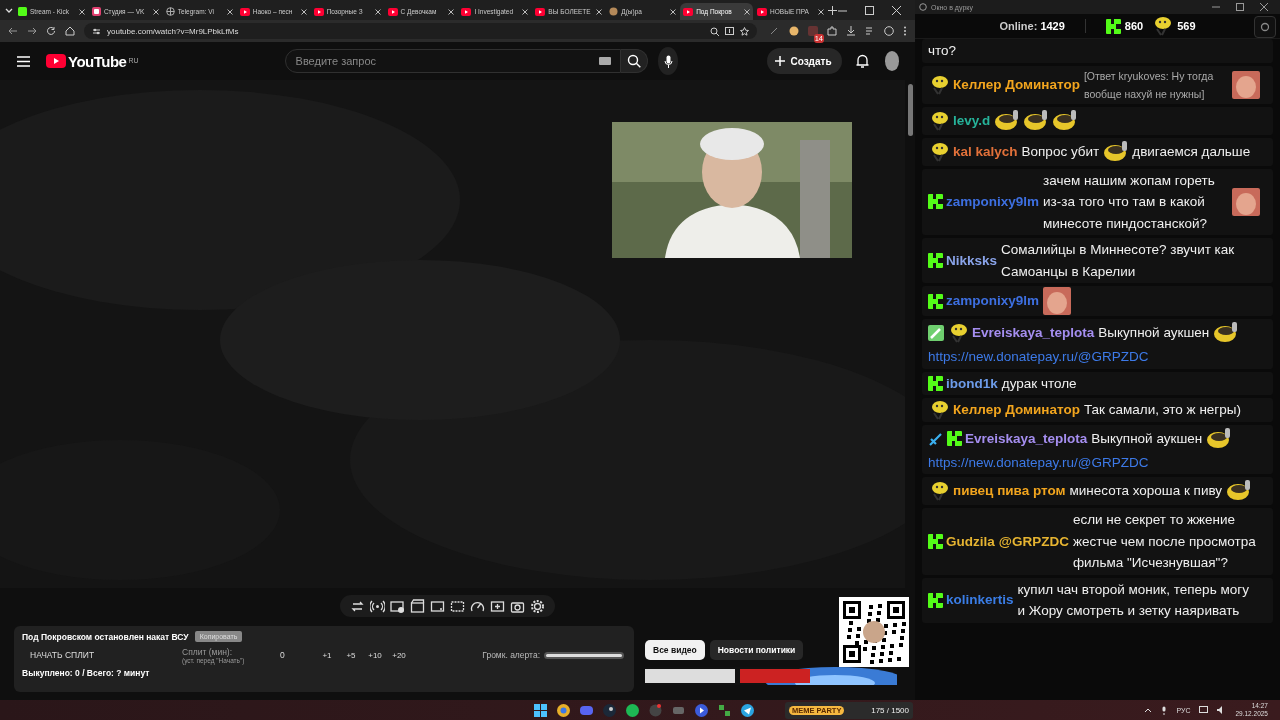  Describe the element at coordinates (1133, 600) in the screenshot. I see `message-text: купил чач второй моник, теперь могу и Жору смотреть и зетку наяривать` at that location.